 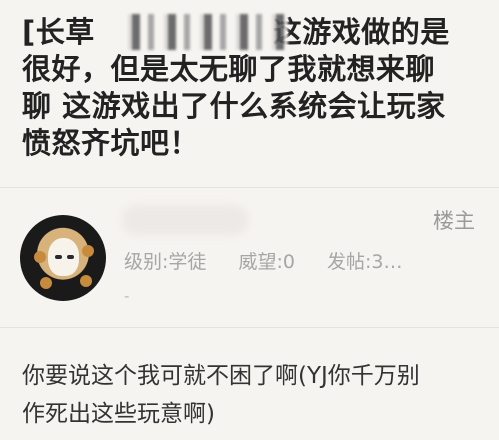 What do you see at coordinates (127, 296) in the screenshot?
I see `signature-dash: -` at bounding box center [127, 296].